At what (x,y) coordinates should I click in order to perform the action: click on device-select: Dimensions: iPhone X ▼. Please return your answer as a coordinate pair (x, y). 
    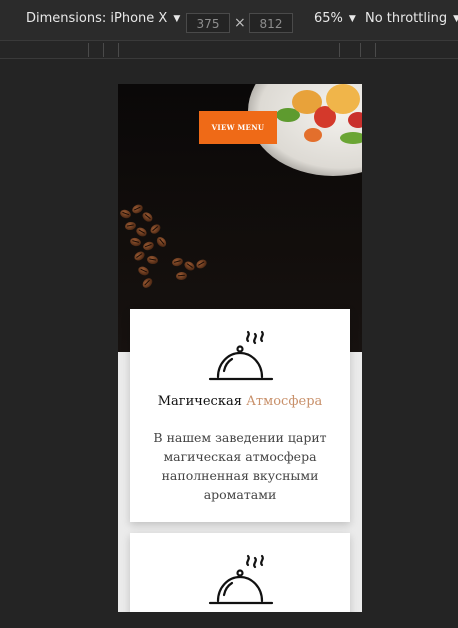
    Looking at the image, I should click on (103, 18).